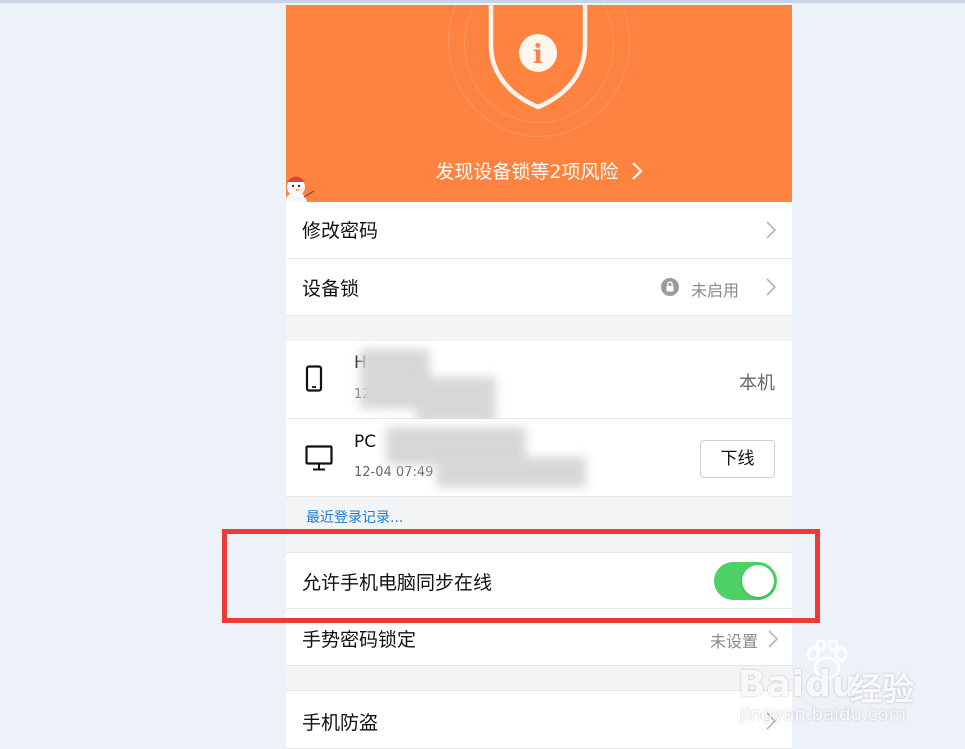 The width and height of the screenshot is (965, 749). I want to click on risk-warning-link: 发现设备锁等2项风险, so click(539, 170).